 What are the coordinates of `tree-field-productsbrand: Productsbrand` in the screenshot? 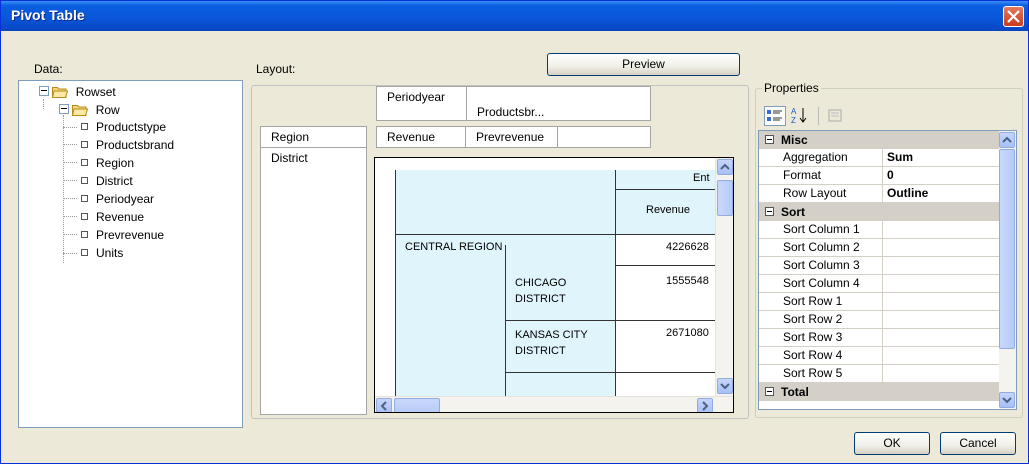 It's located at (125, 145).